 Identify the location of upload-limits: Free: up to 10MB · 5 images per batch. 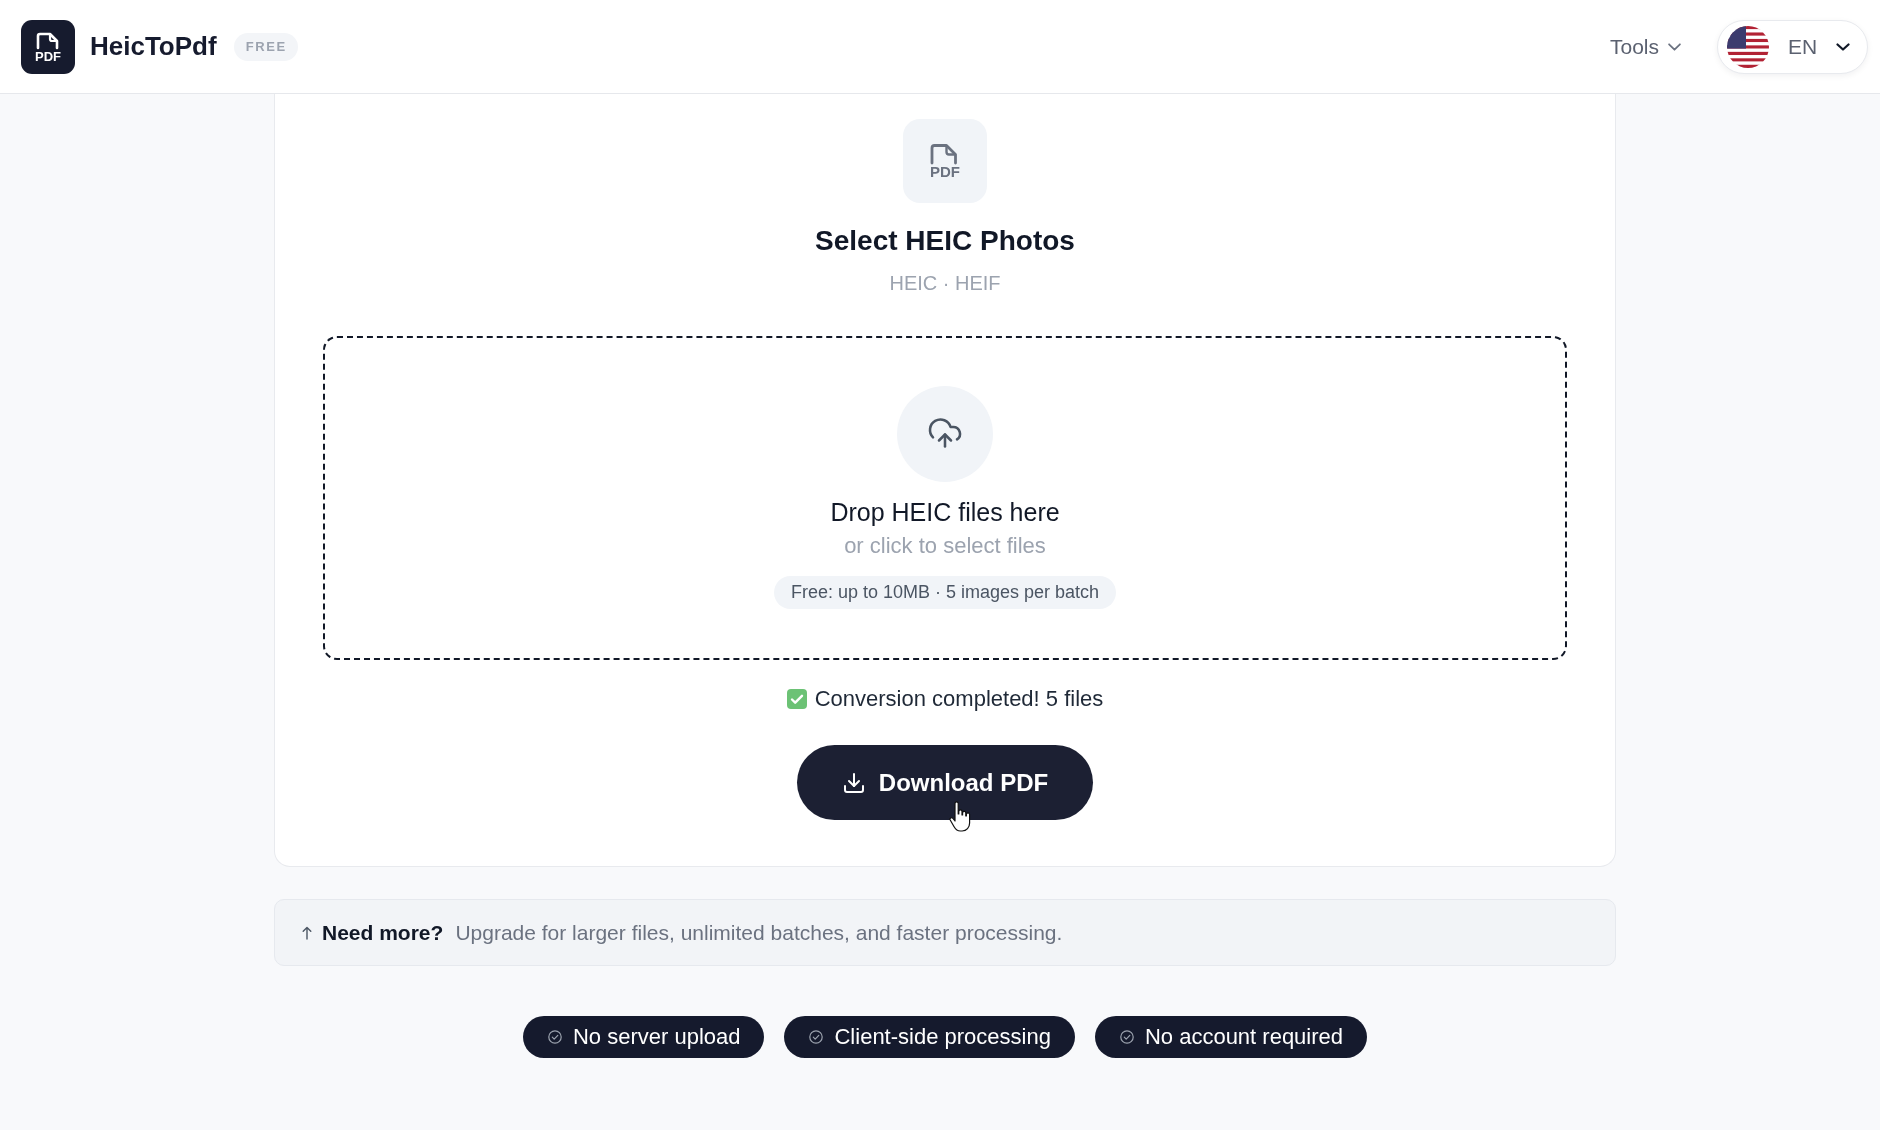
(945, 592).